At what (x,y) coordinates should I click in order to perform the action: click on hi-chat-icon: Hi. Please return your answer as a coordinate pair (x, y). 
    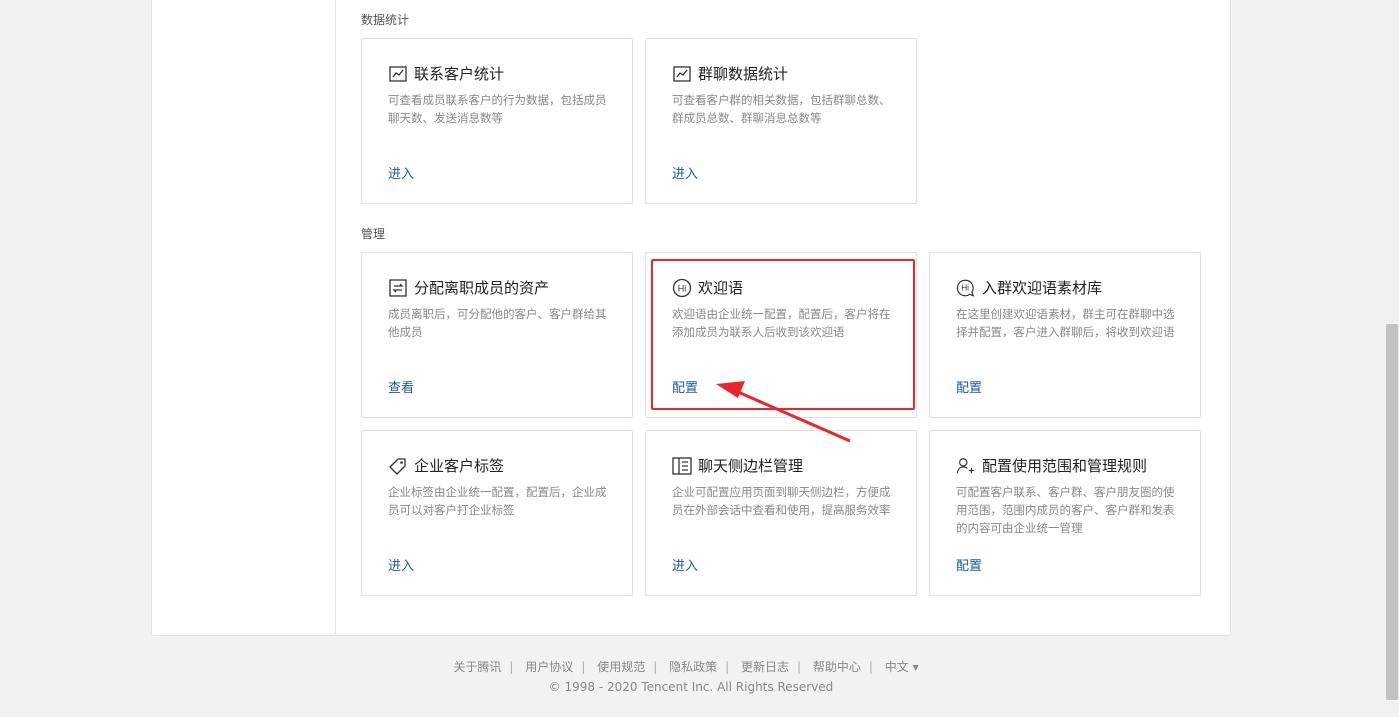
    Looking at the image, I should click on (966, 288).